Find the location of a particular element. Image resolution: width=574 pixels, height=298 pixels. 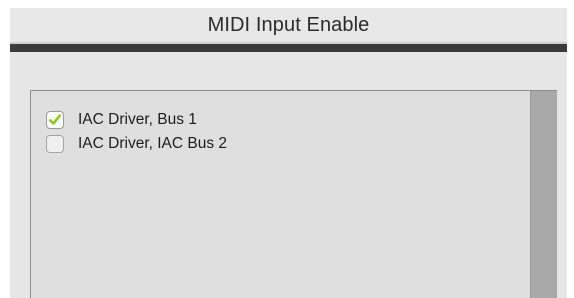

window-title: MIDI Input Enable is located at coordinates (288, 25).